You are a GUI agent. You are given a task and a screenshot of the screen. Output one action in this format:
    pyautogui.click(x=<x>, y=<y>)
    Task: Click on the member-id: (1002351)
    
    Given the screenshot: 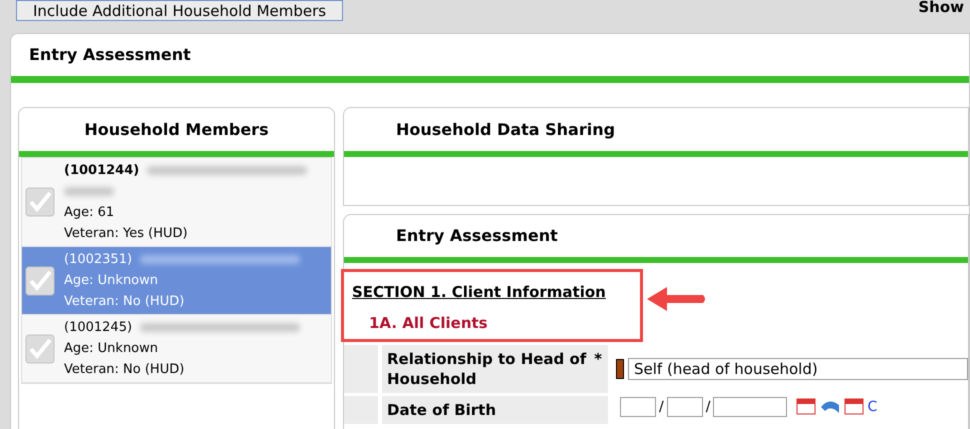 What is the action you would take?
    pyautogui.click(x=98, y=260)
    